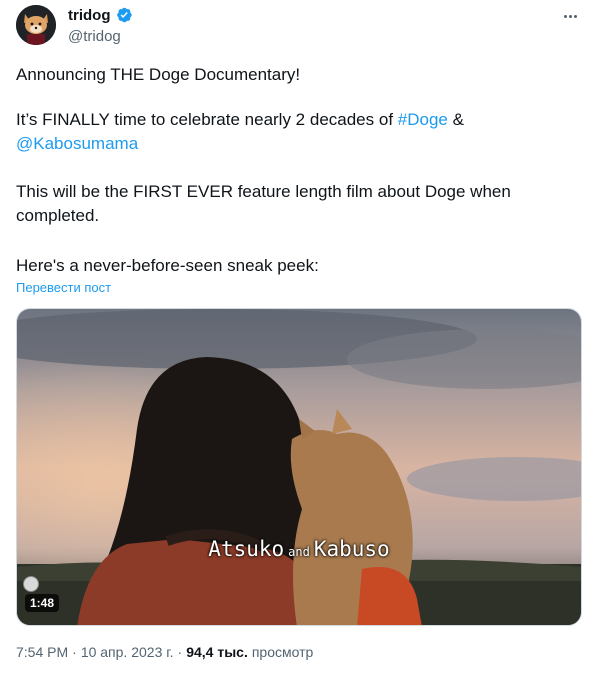 The height and width of the screenshot is (679, 598). I want to click on tweet-line-4: Here's a never-before-seen sneak peek:, so click(167, 265).